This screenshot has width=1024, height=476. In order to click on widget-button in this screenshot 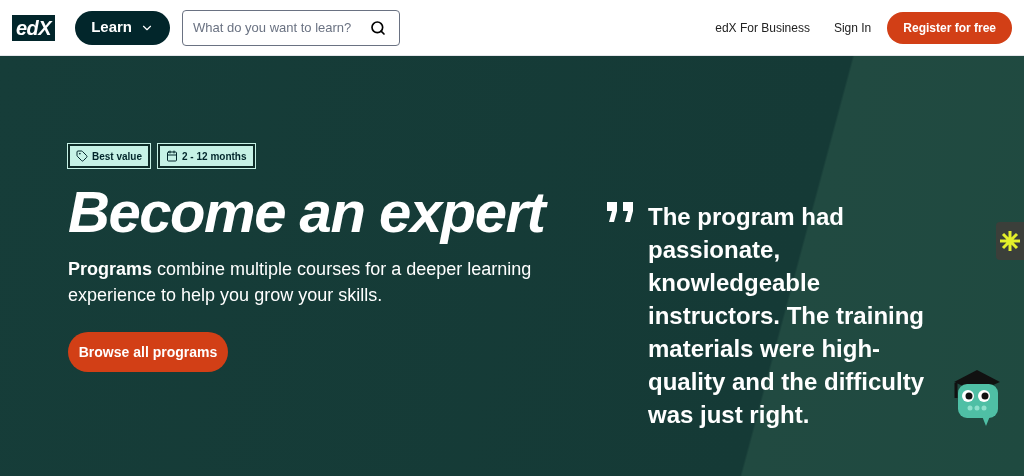, I will do `click(1010, 241)`.